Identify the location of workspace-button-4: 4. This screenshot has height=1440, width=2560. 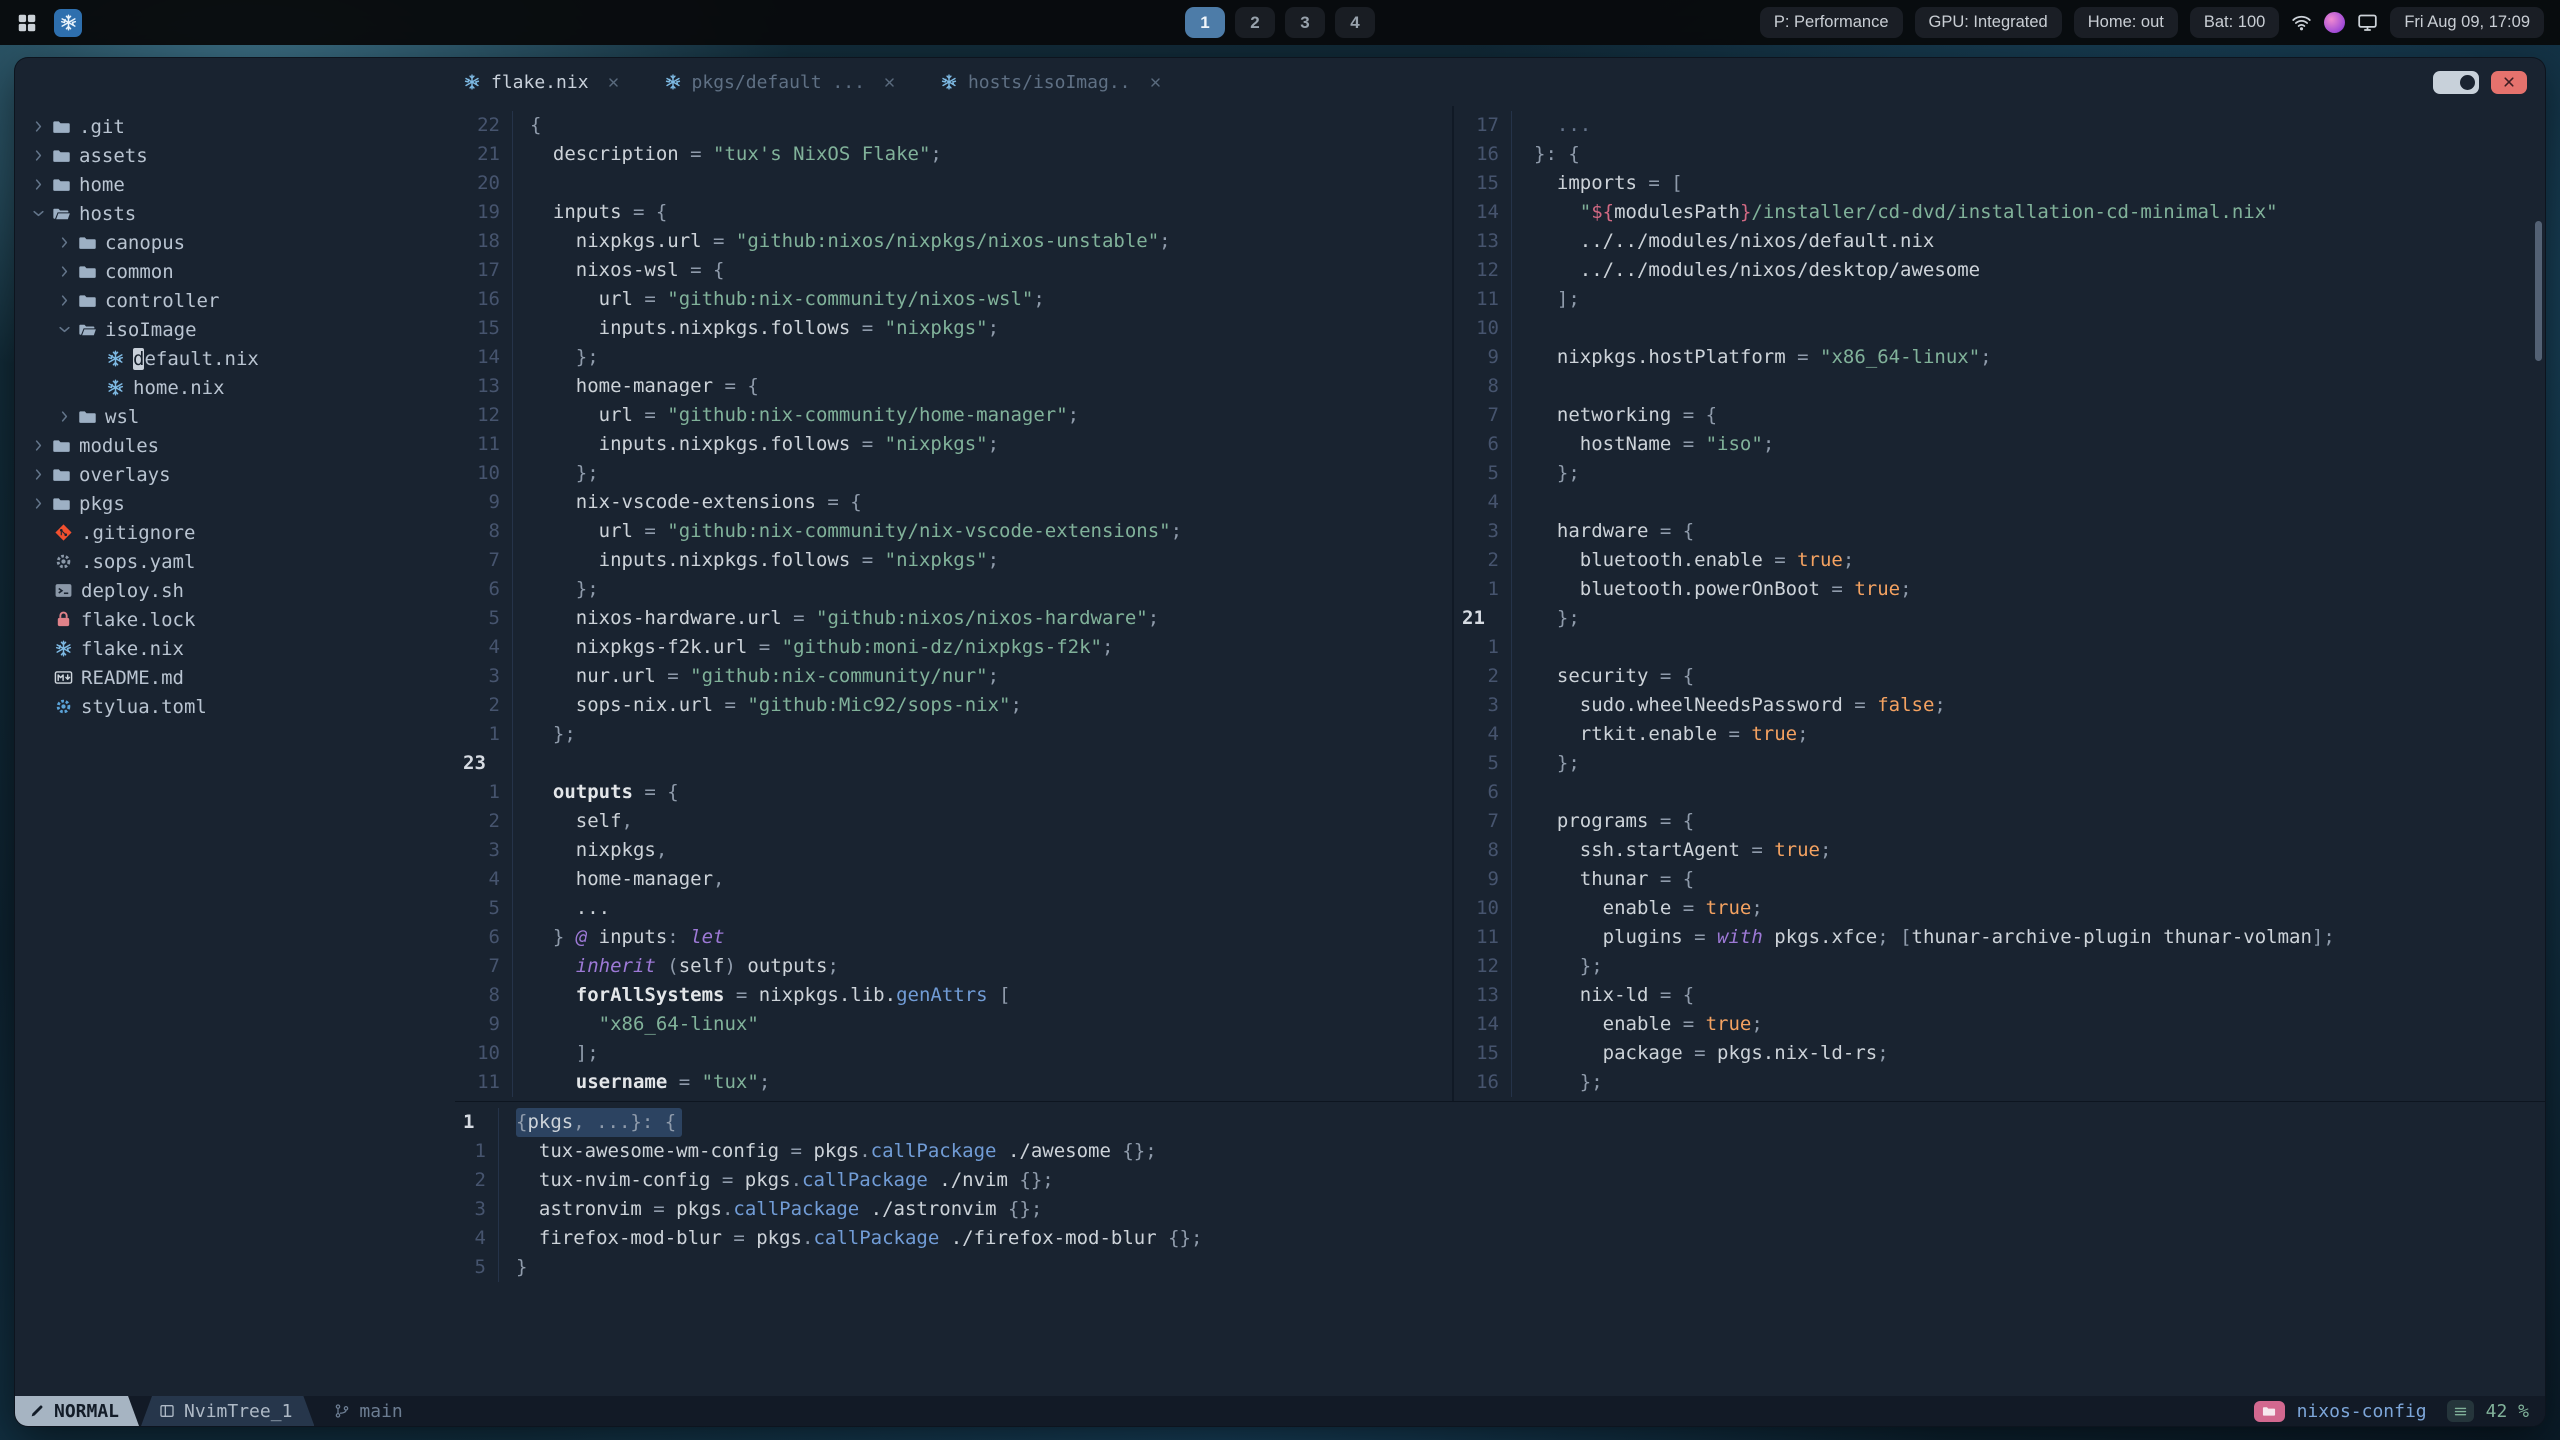
(1355, 22).